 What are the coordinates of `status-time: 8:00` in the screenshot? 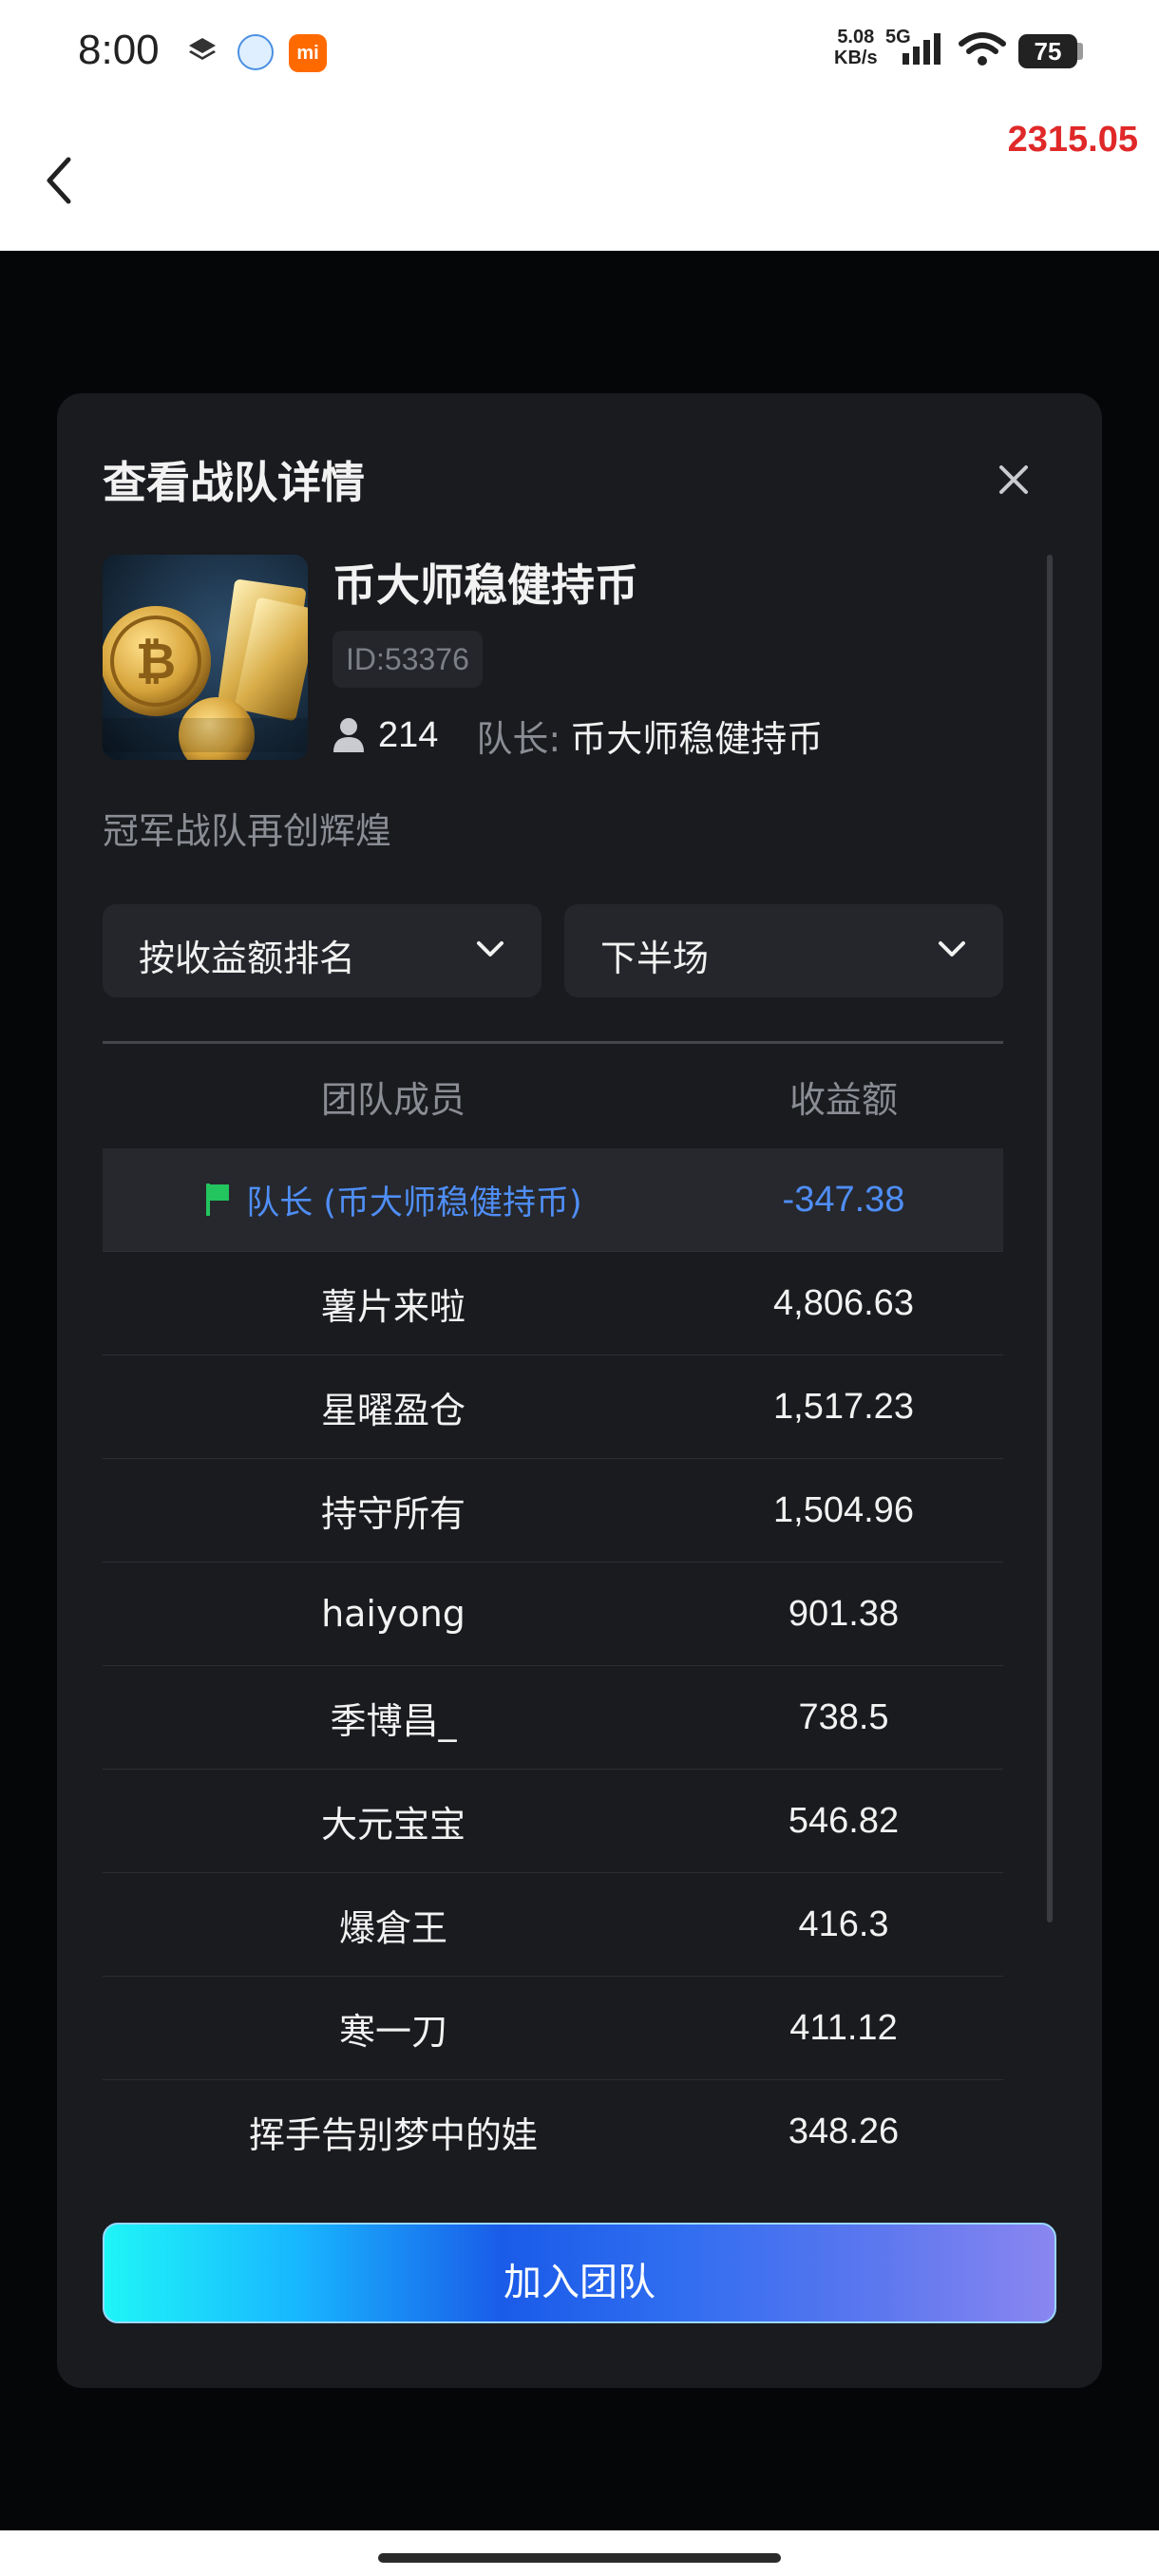 It's located at (119, 50).